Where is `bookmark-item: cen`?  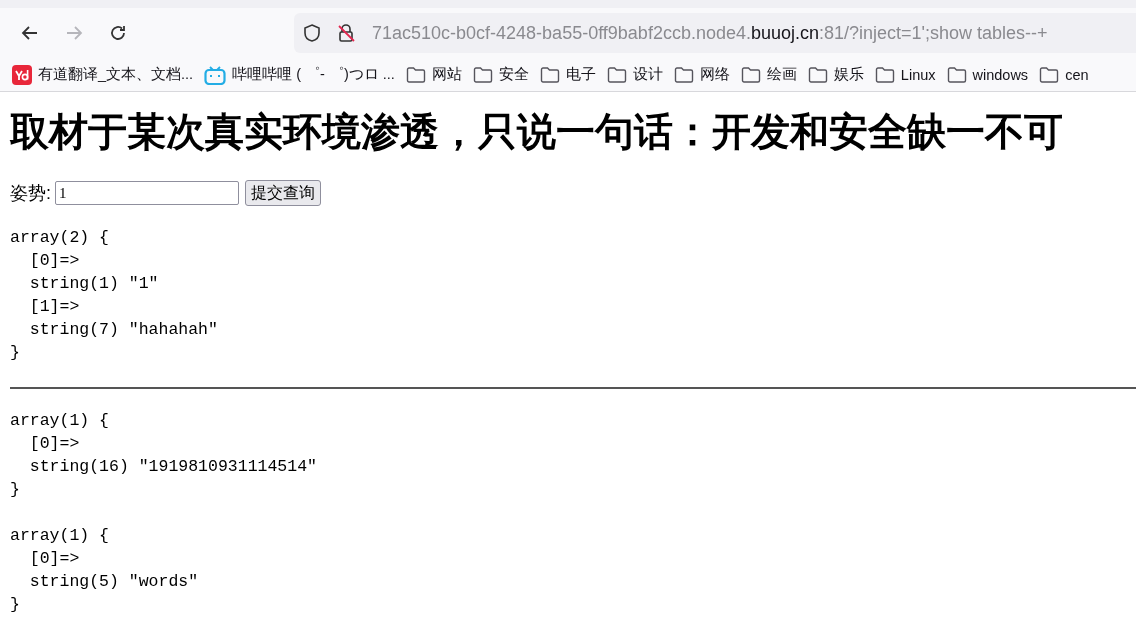
bookmark-item: cen is located at coordinates (1064, 74).